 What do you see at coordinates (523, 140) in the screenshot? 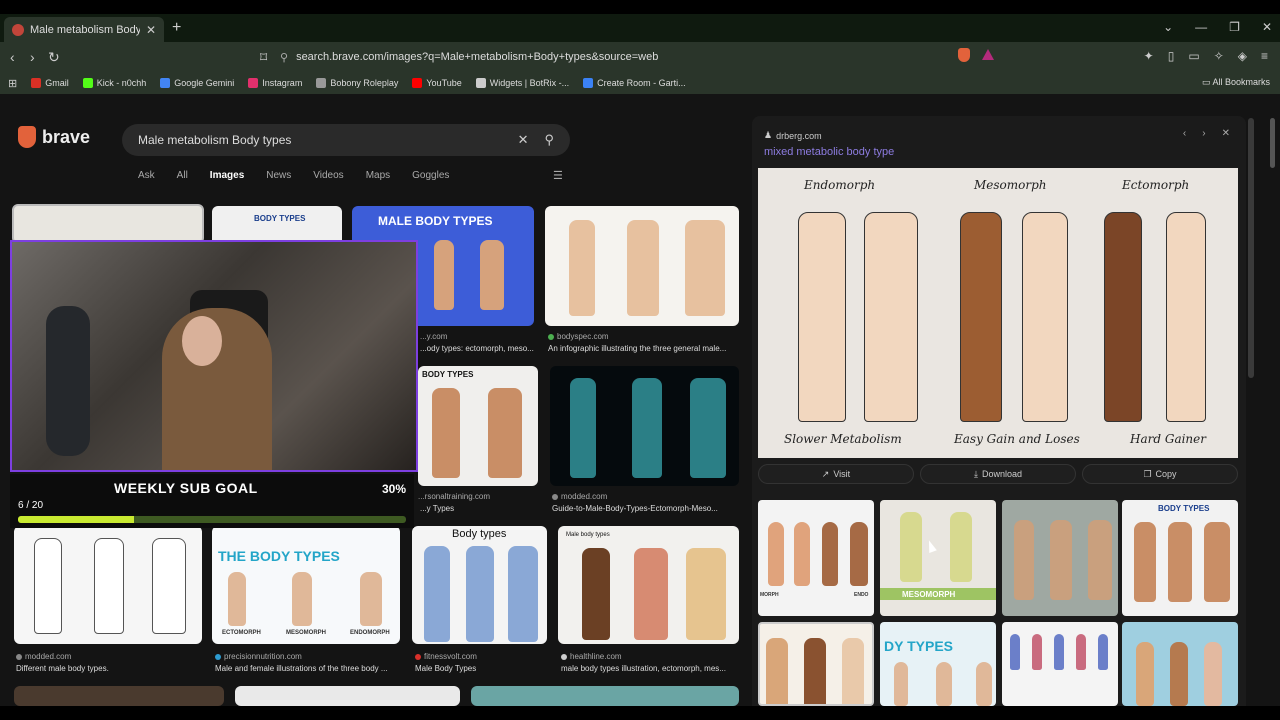
I see `clear-icon: ✕` at bounding box center [523, 140].